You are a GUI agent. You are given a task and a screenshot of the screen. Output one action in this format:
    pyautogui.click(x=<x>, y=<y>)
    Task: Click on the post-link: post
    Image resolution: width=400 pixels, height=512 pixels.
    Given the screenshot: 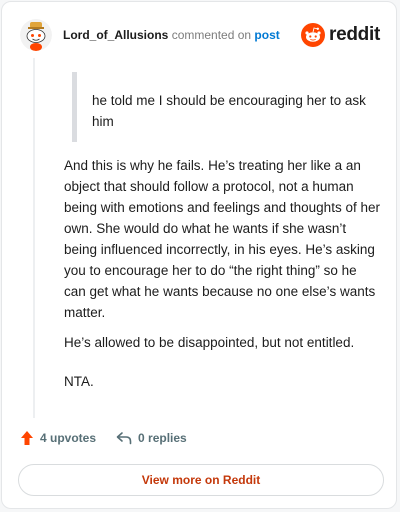 What is the action you would take?
    pyautogui.click(x=266, y=35)
    